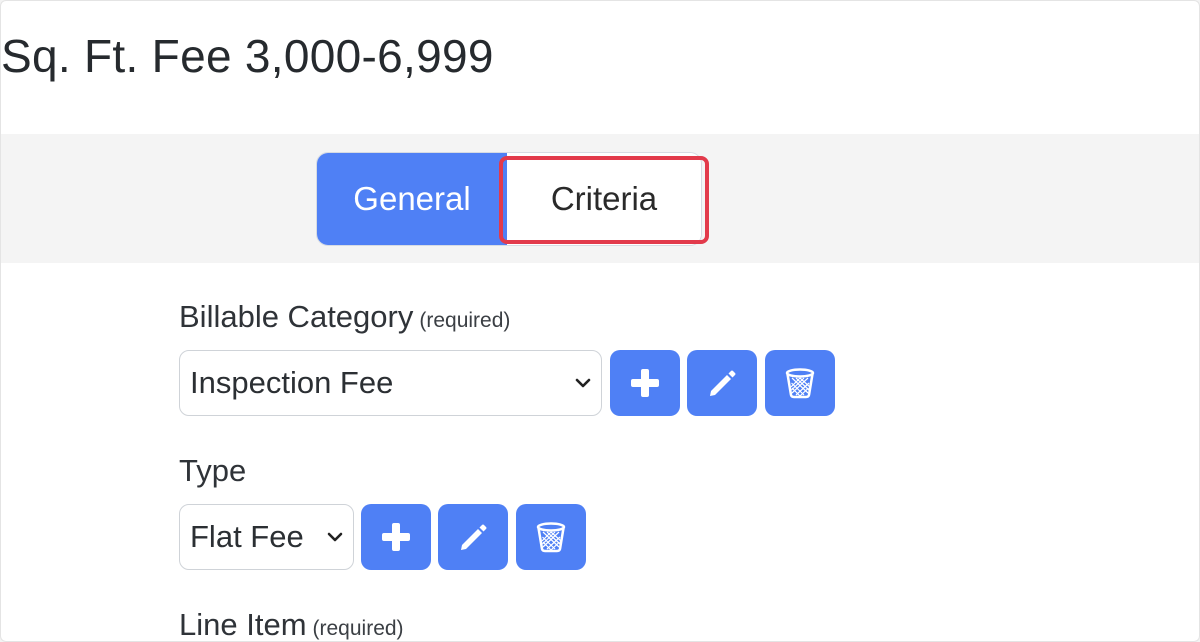 The width and height of the screenshot is (1200, 642). Describe the element at coordinates (243, 624) in the screenshot. I see `line-item-label-text: Line Item` at that location.